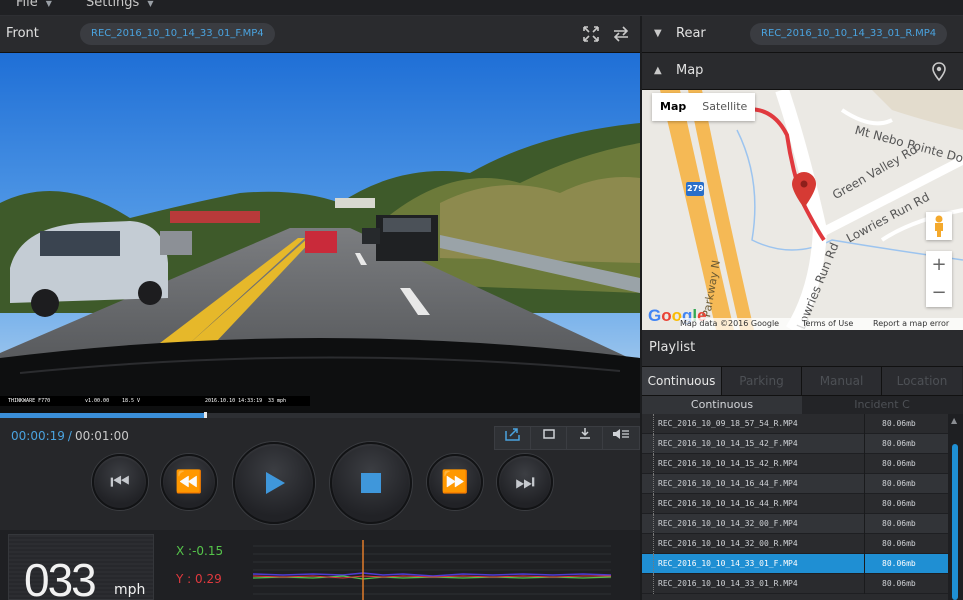  I want to click on menu-settings-label: Settings, so click(113, 5).